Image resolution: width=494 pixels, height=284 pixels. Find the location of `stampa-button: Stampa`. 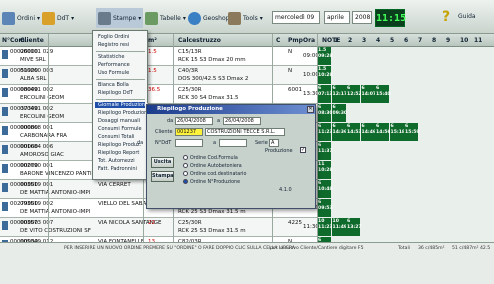

stampa-button: Stampa is located at coordinates (162, 176).